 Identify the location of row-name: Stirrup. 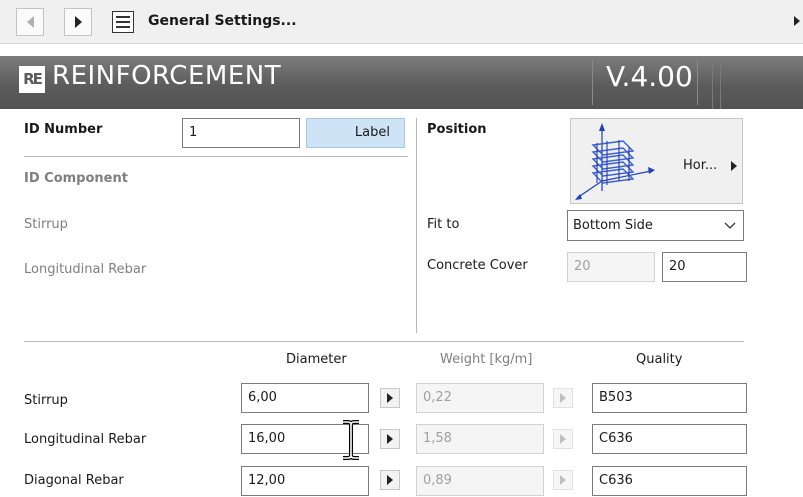
(46, 400).